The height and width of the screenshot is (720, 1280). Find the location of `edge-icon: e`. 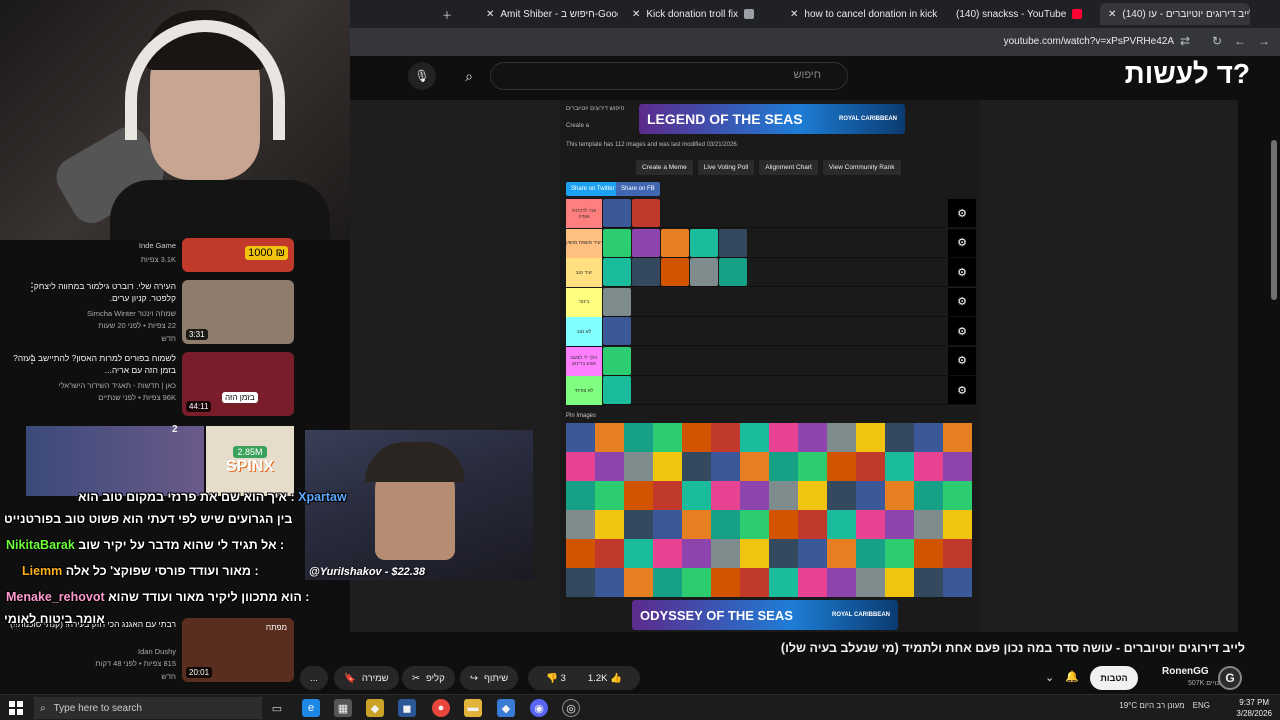

edge-icon: e is located at coordinates (311, 708).